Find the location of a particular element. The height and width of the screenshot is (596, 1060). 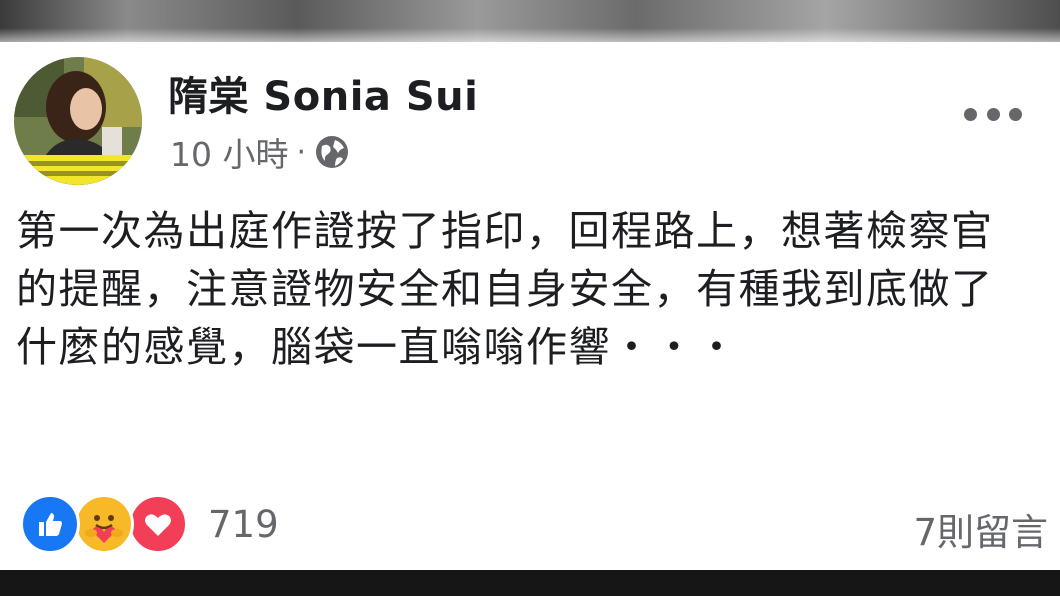

like-icon is located at coordinates (50, 524).